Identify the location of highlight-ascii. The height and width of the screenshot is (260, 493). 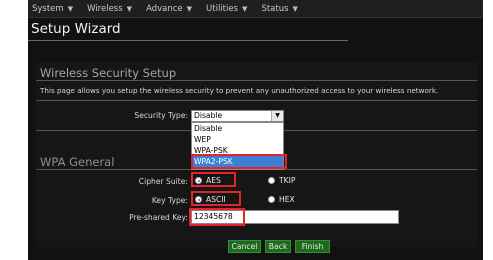
(216, 198).